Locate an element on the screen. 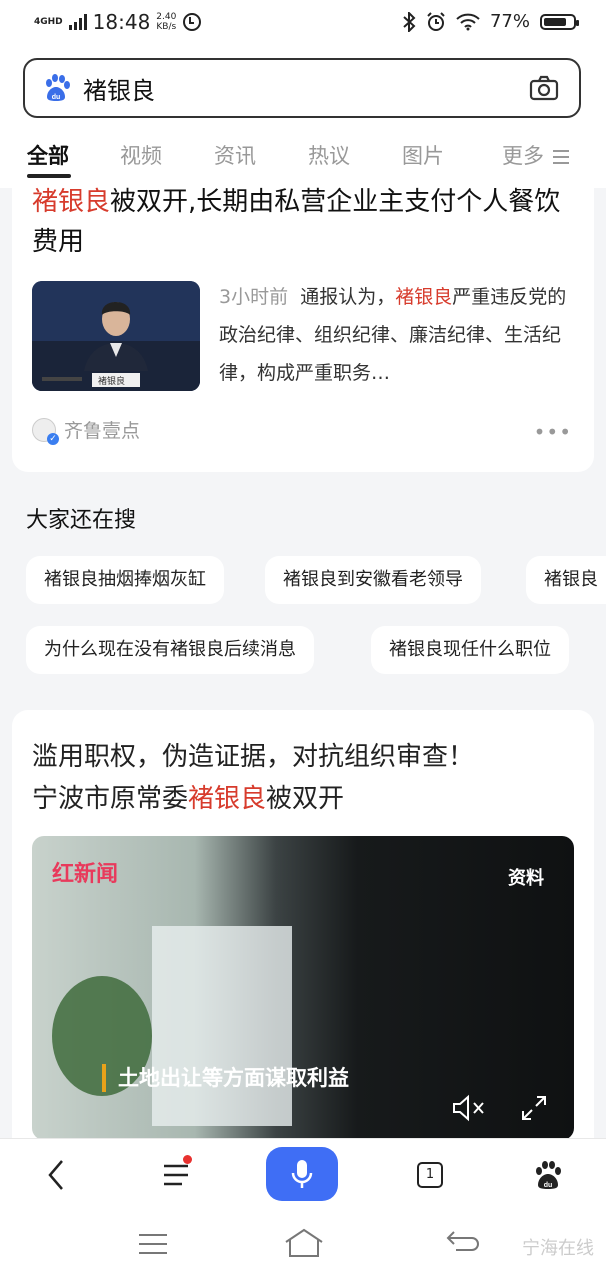 The width and height of the screenshot is (606, 1280). baidu-home-button: du is located at coordinates (548, 1175).